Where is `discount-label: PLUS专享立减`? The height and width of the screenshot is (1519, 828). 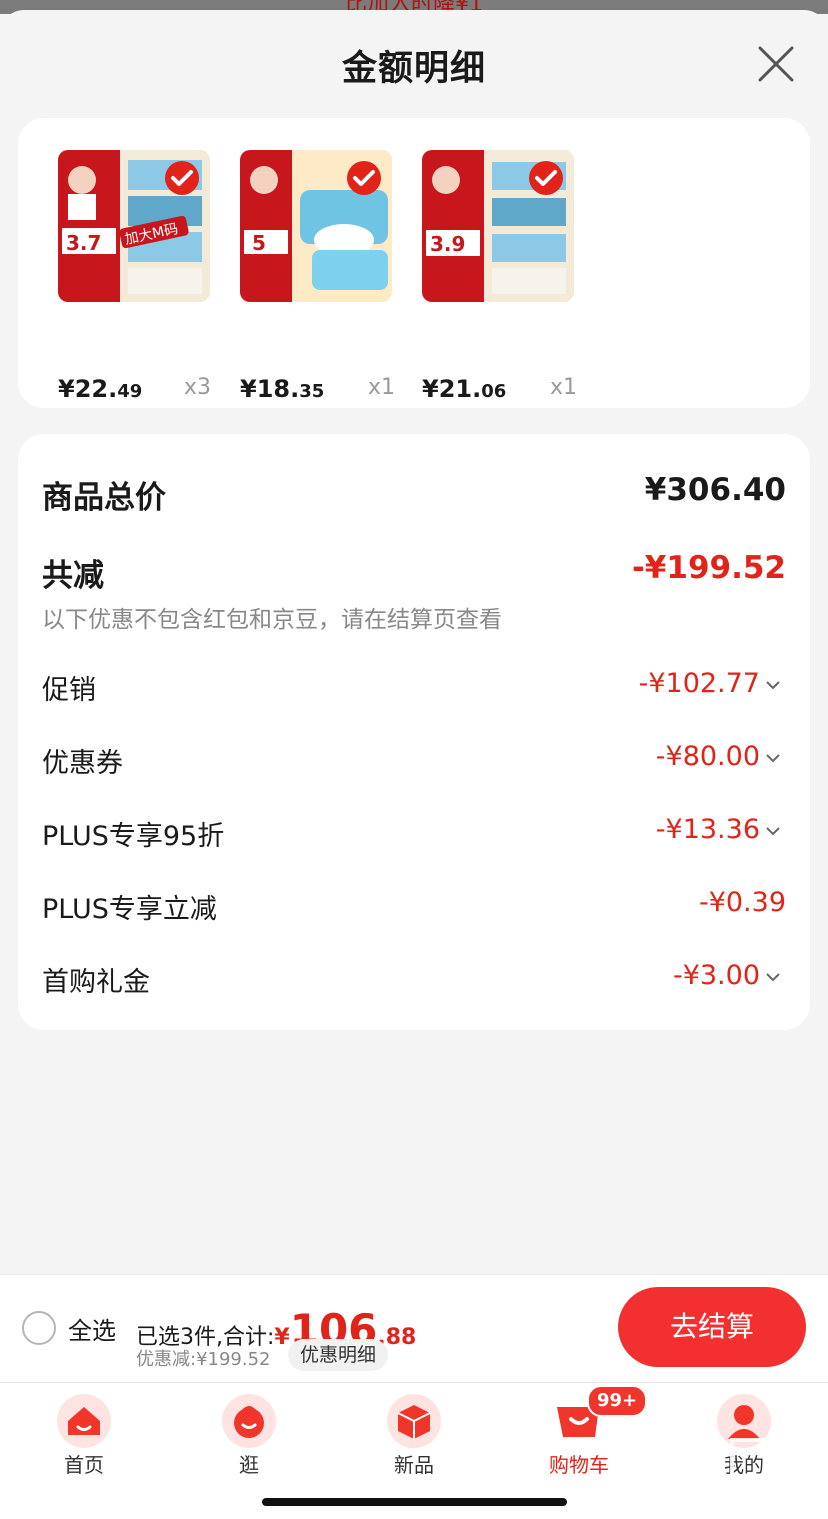 discount-label: PLUS专享立减 is located at coordinates (129, 909).